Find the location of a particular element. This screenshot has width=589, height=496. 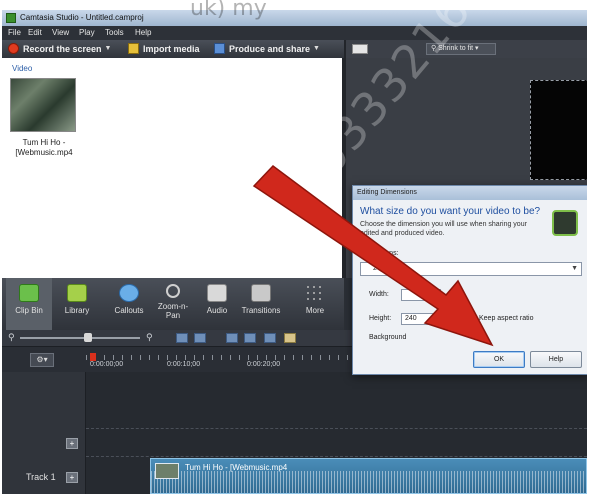

timeline-clip: Tum Hi Ho - [Webmusic.mp4 is located at coordinates (368, 476).